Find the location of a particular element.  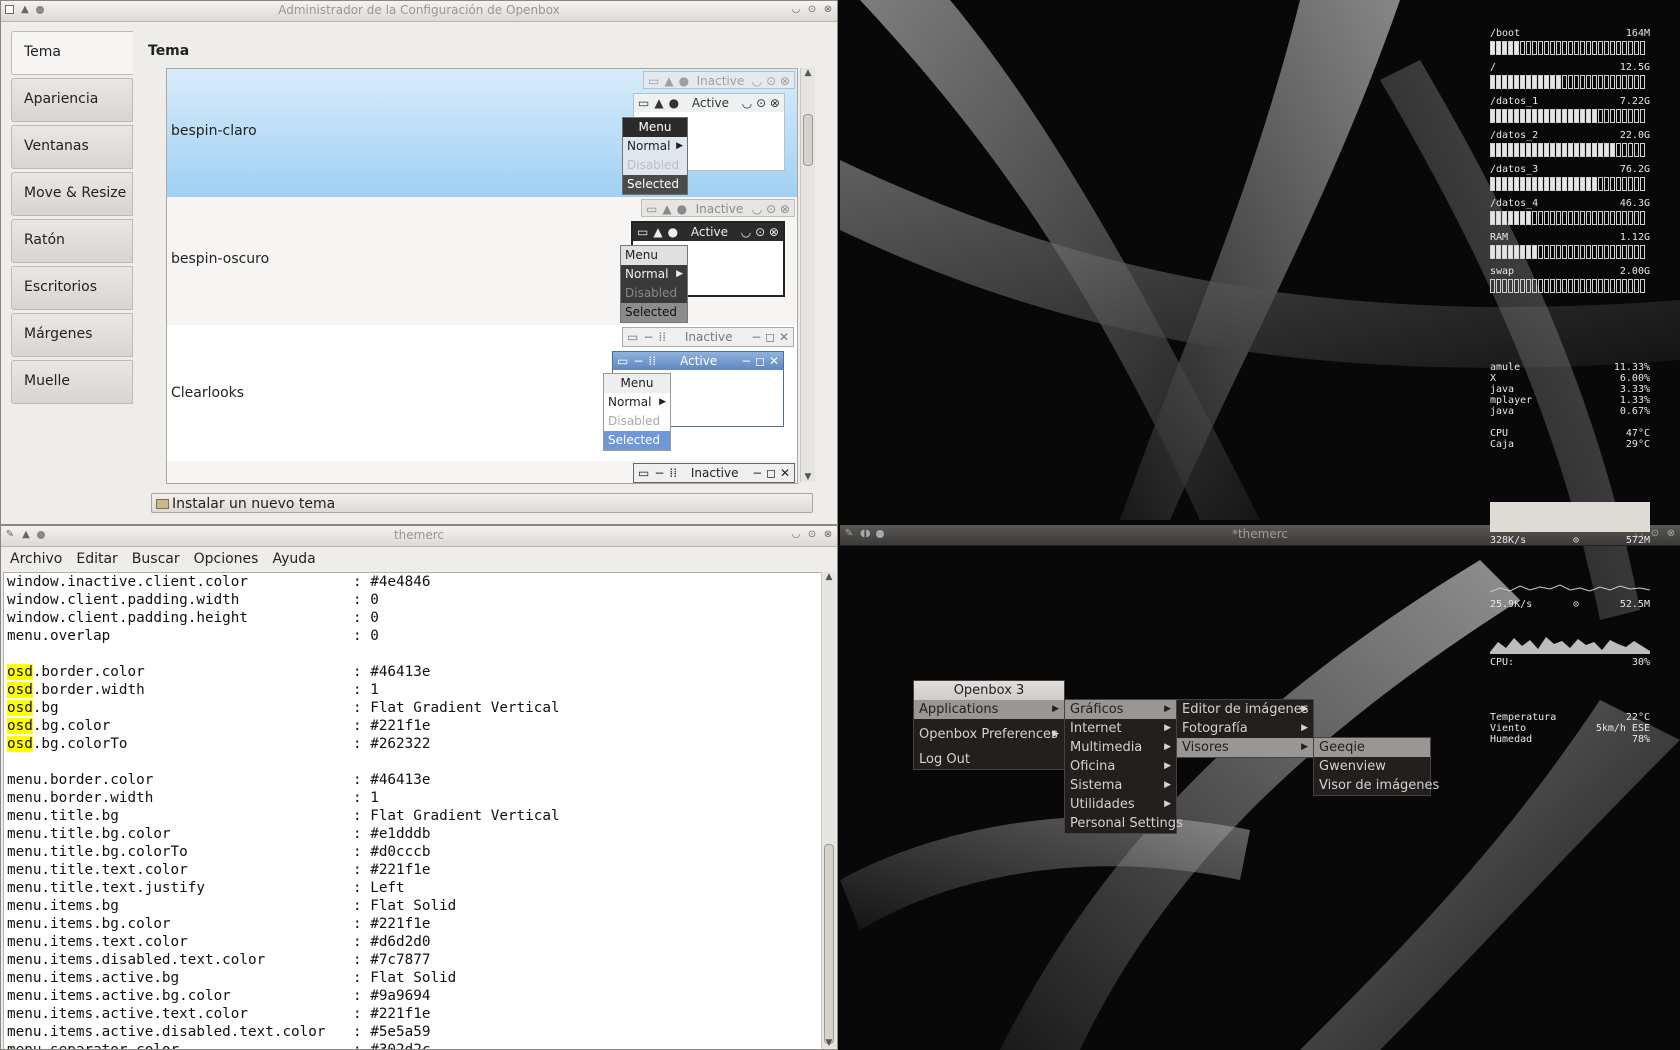

tab-muelle: Muelle is located at coordinates (72, 382).